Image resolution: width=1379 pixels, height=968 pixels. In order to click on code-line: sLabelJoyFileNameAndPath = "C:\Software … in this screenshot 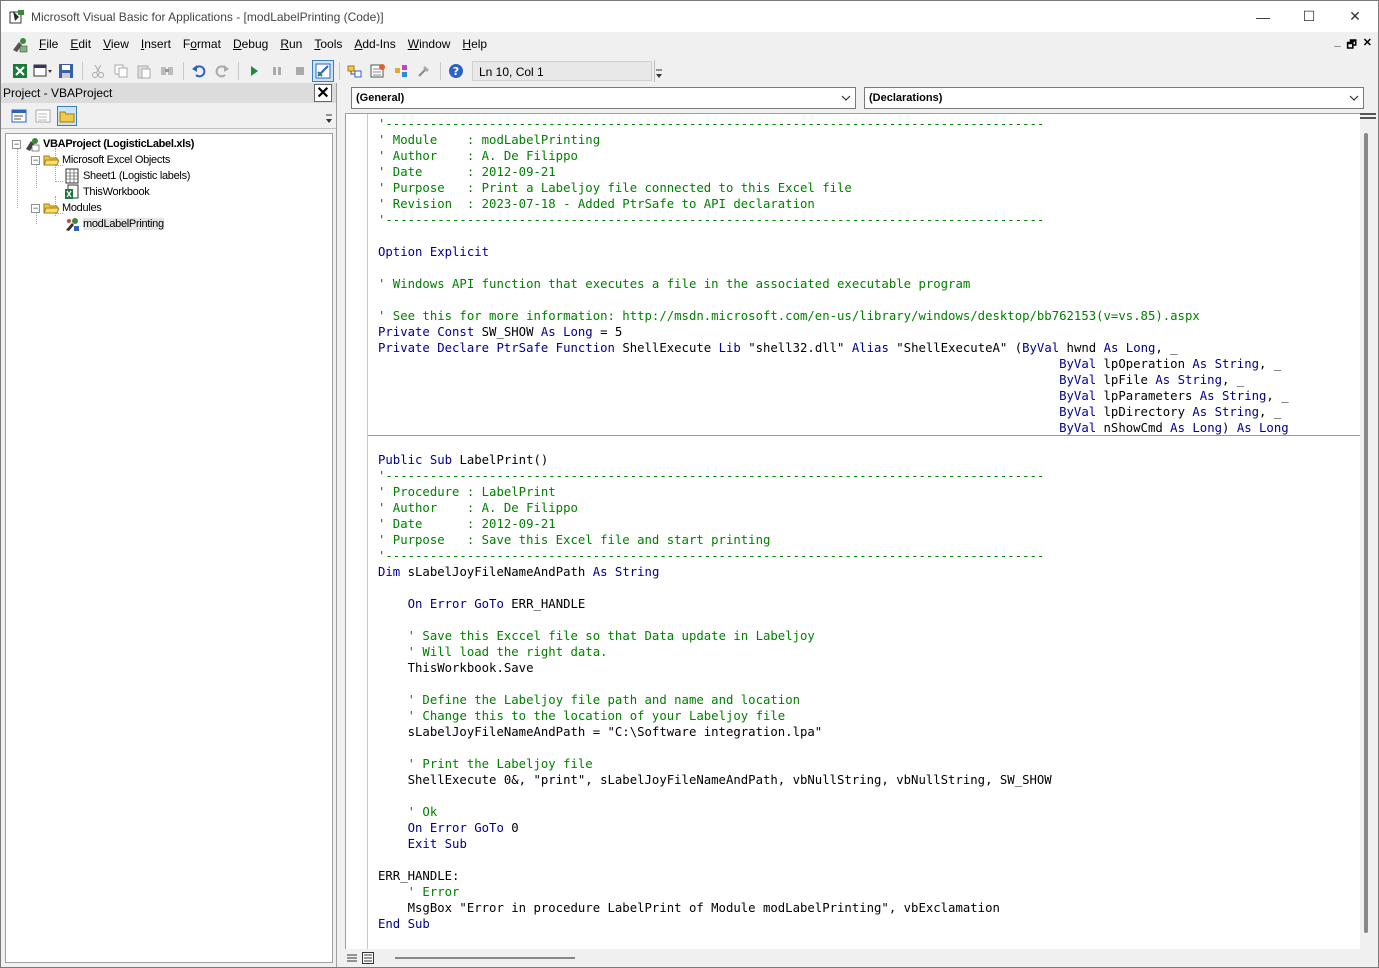, I will do `click(833, 732)`.